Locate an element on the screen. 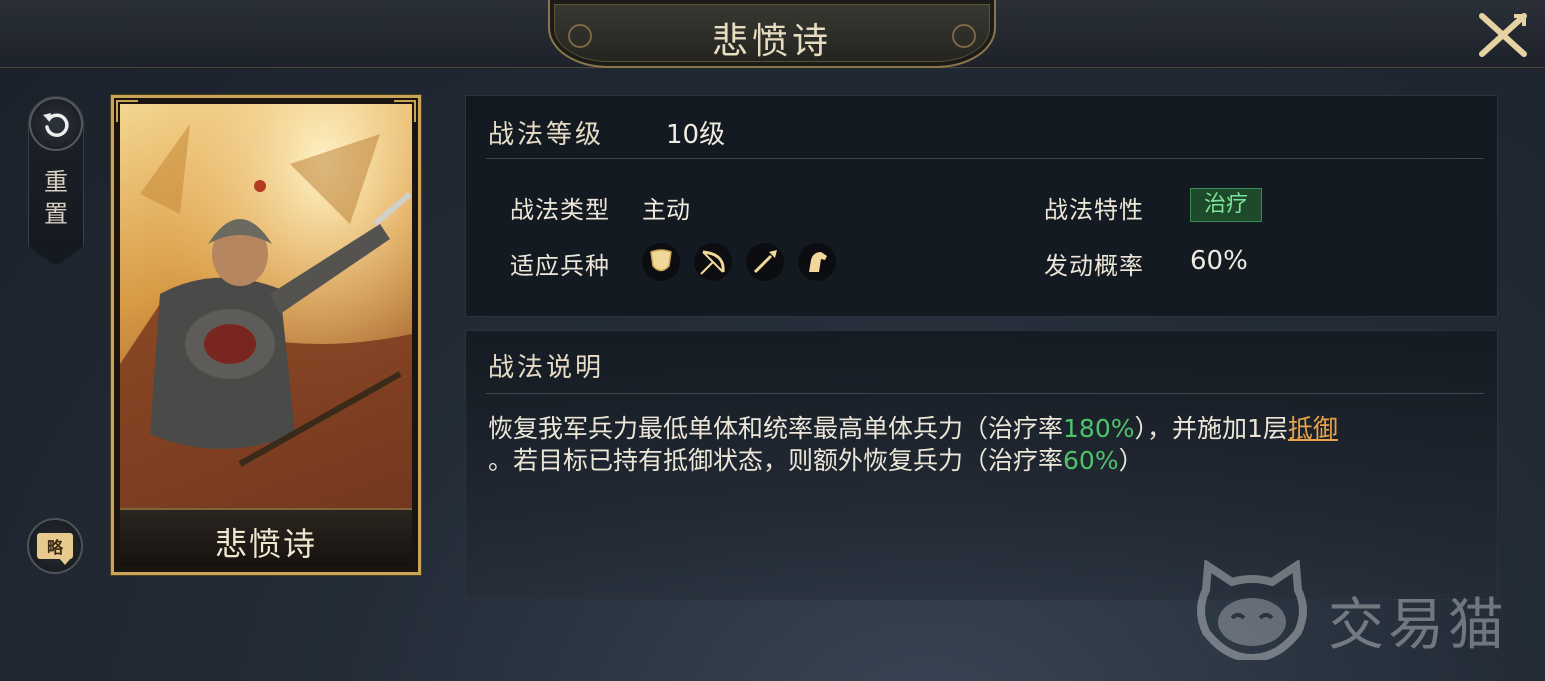 This screenshot has width=1545, height=681. unit-icon-list is located at coordinates (739, 262).